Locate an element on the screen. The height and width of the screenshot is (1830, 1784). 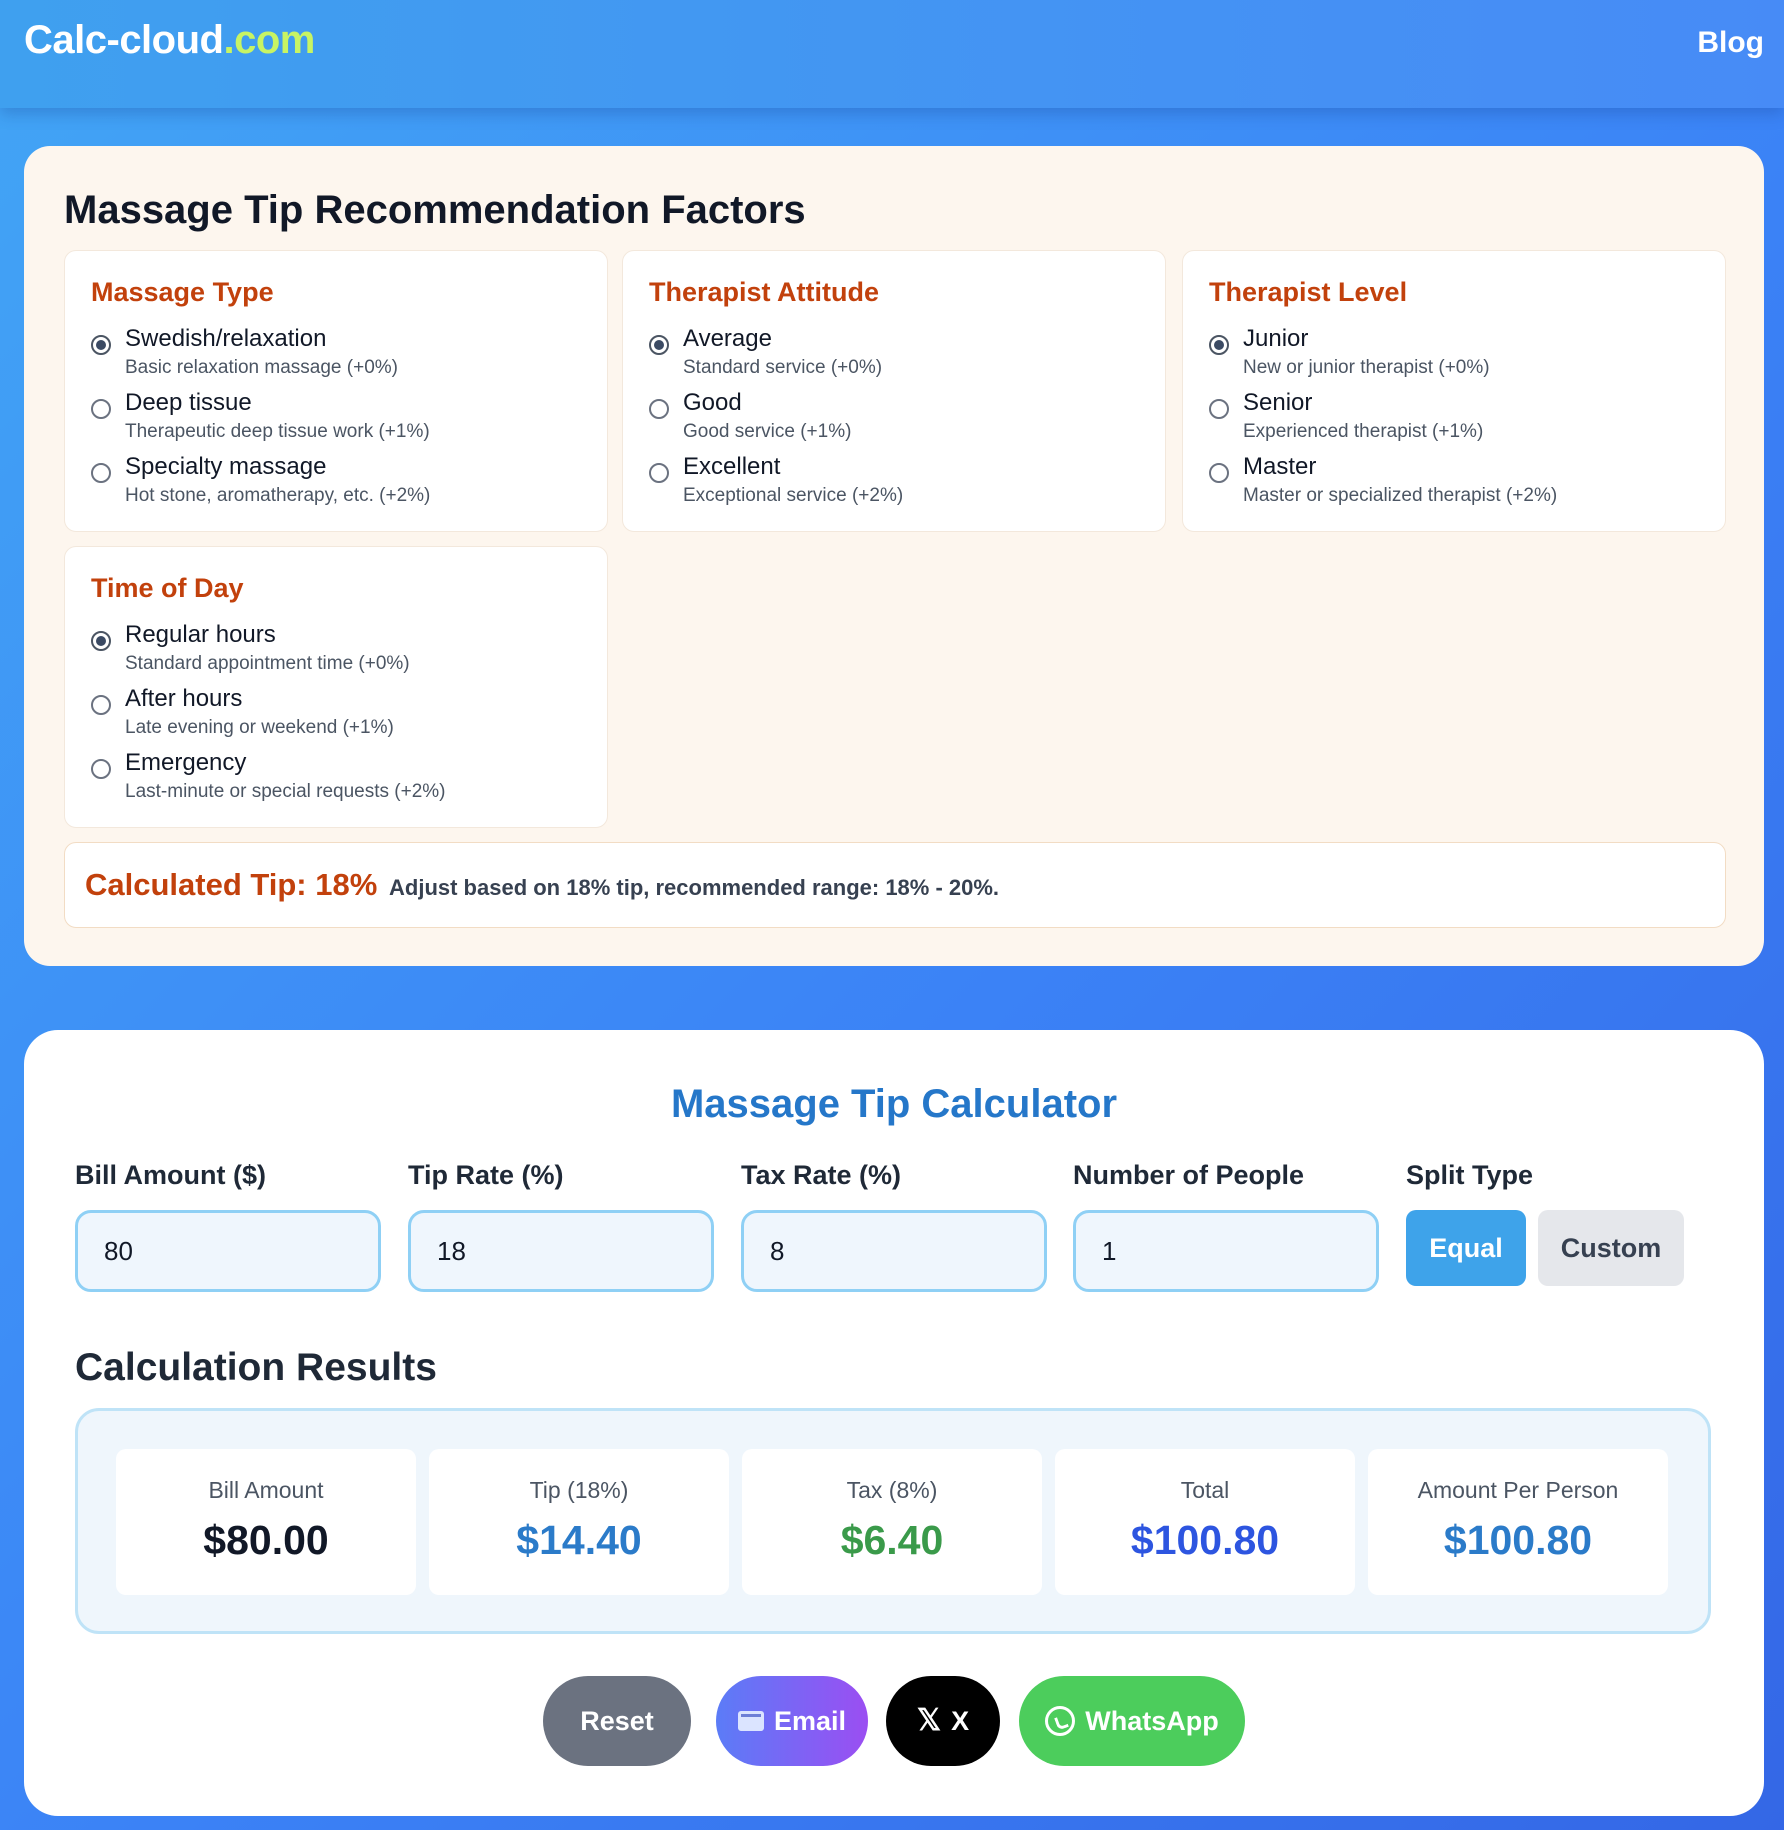
people-count-input is located at coordinates (1226, 1251).